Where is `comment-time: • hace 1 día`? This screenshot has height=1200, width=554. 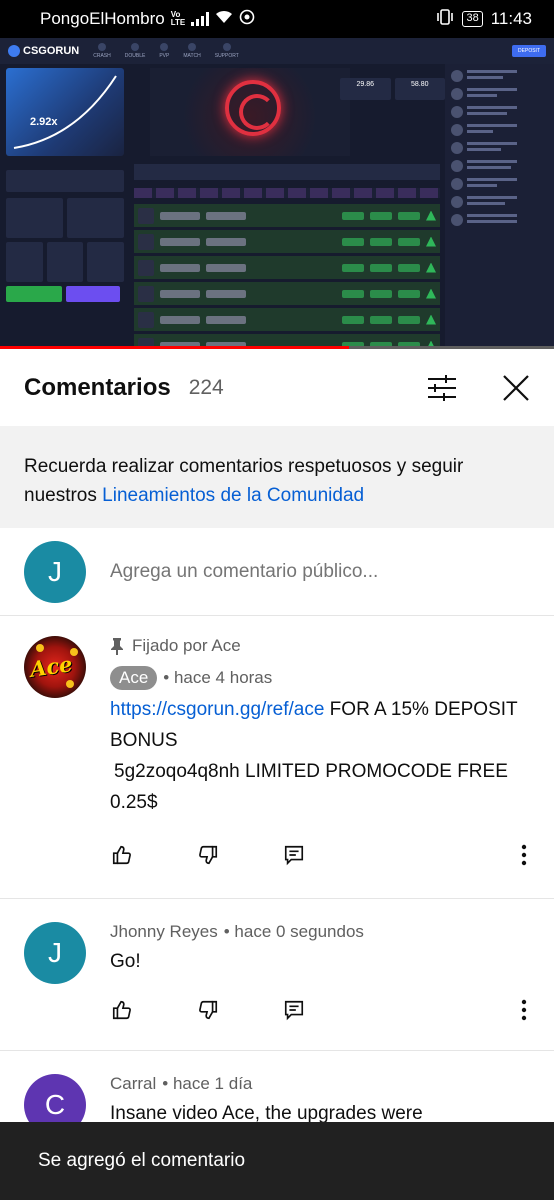
comment-time: • hace 1 día is located at coordinates (207, 1083).